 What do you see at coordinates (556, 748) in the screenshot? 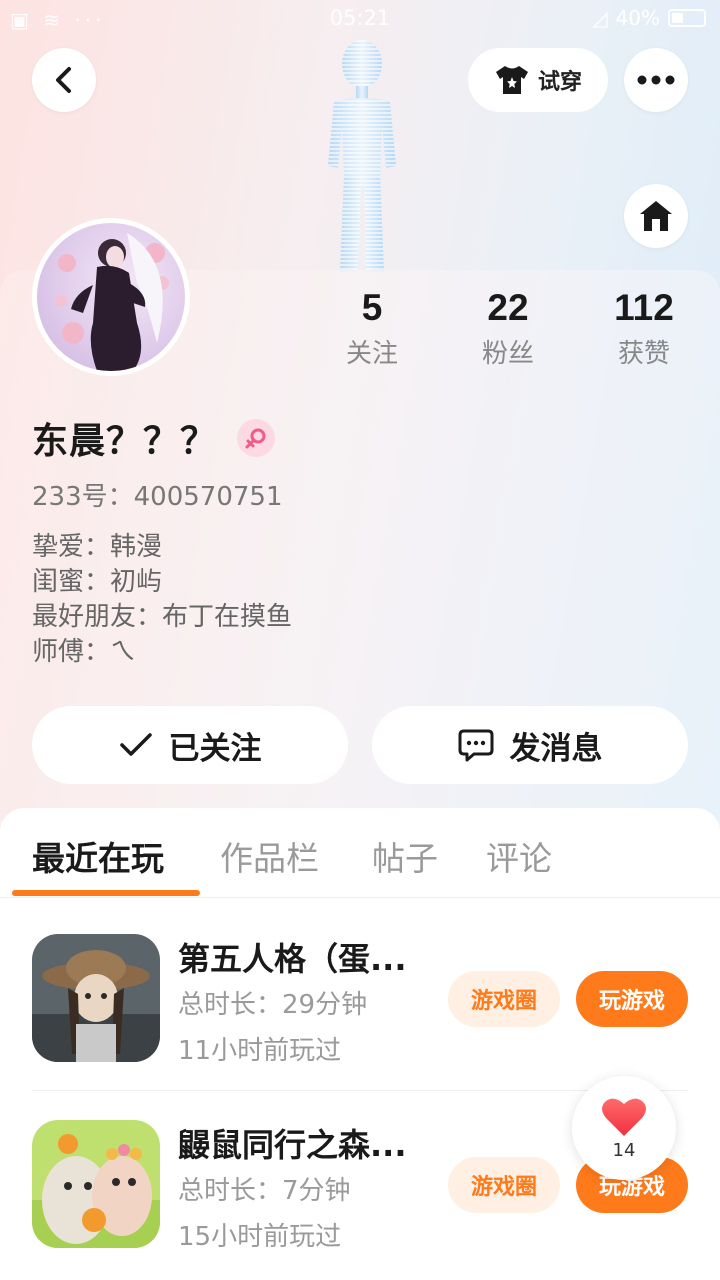
I see `send-message-label: 发消息` at bounding box center [556, 748].